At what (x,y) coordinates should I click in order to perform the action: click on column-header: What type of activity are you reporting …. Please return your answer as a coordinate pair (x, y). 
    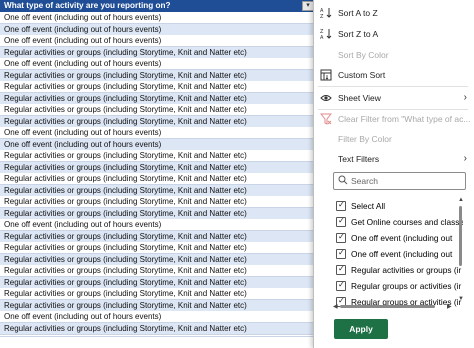
    Looking at the image, I should click on (159, 6).